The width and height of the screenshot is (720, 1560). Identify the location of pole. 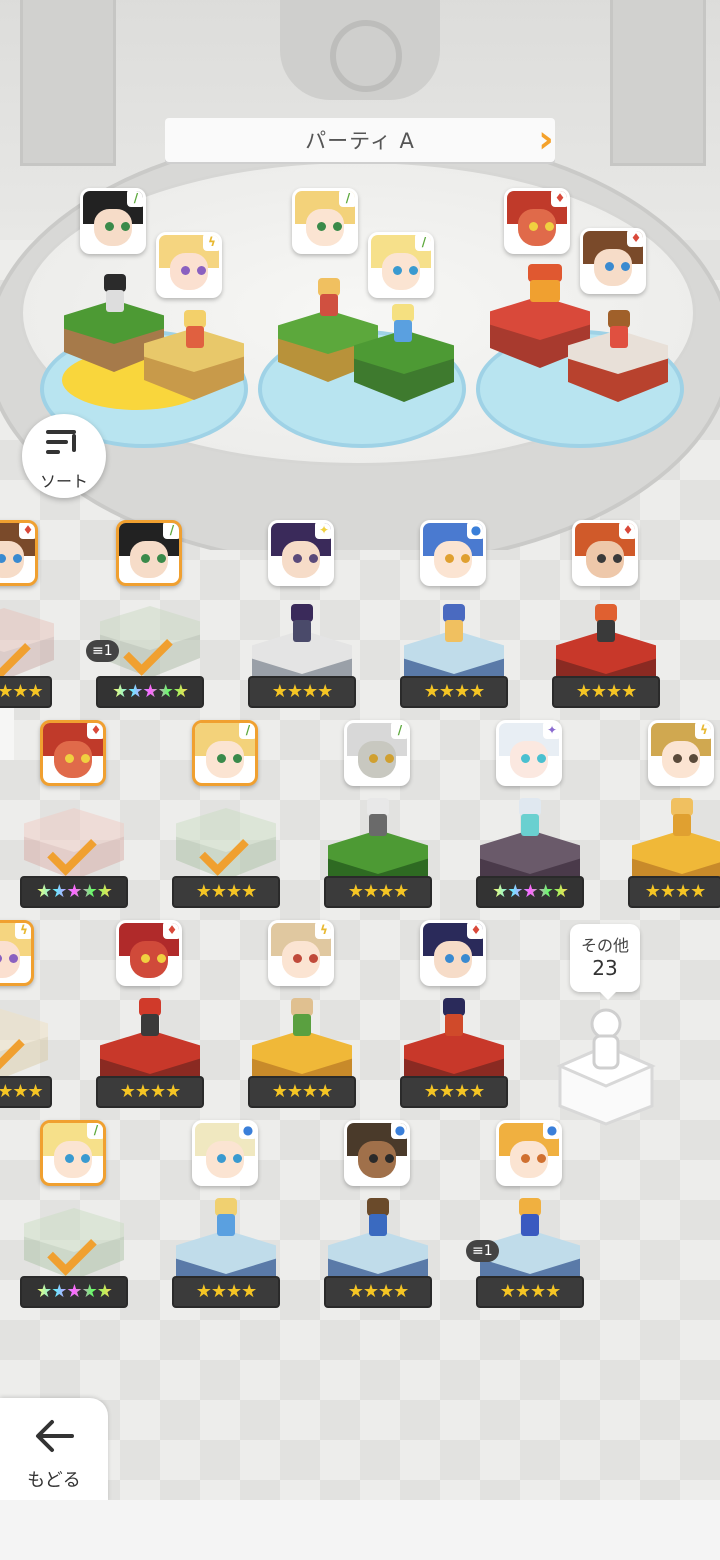
(7, 730).